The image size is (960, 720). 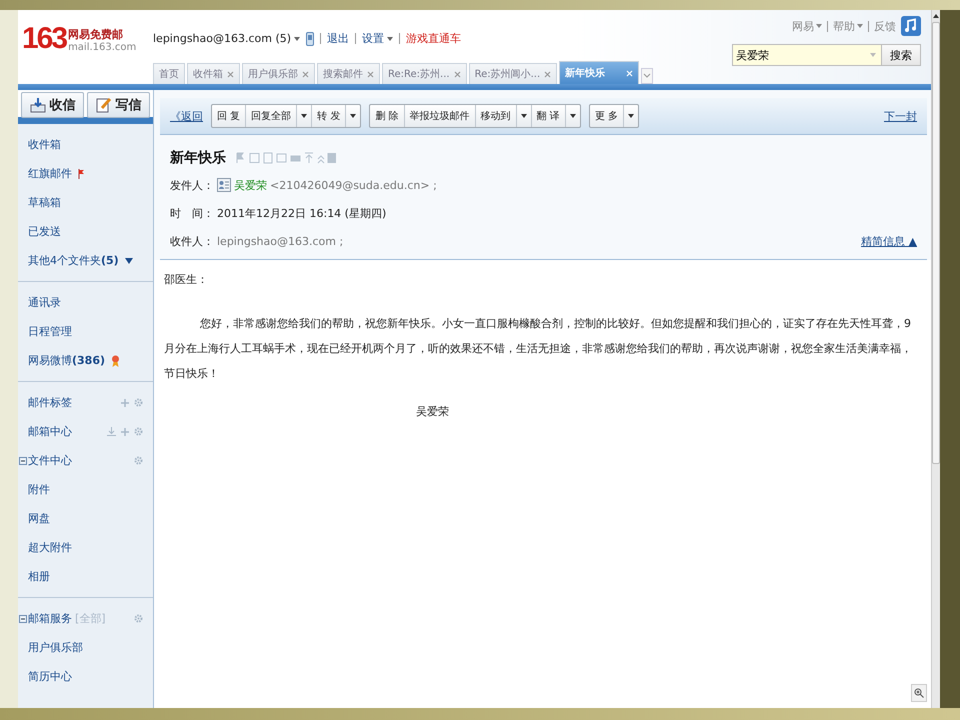 What do you see at coordinates (935, 359) in the screenshot?
I see `scrollbar` at bounding box center [935, 359].